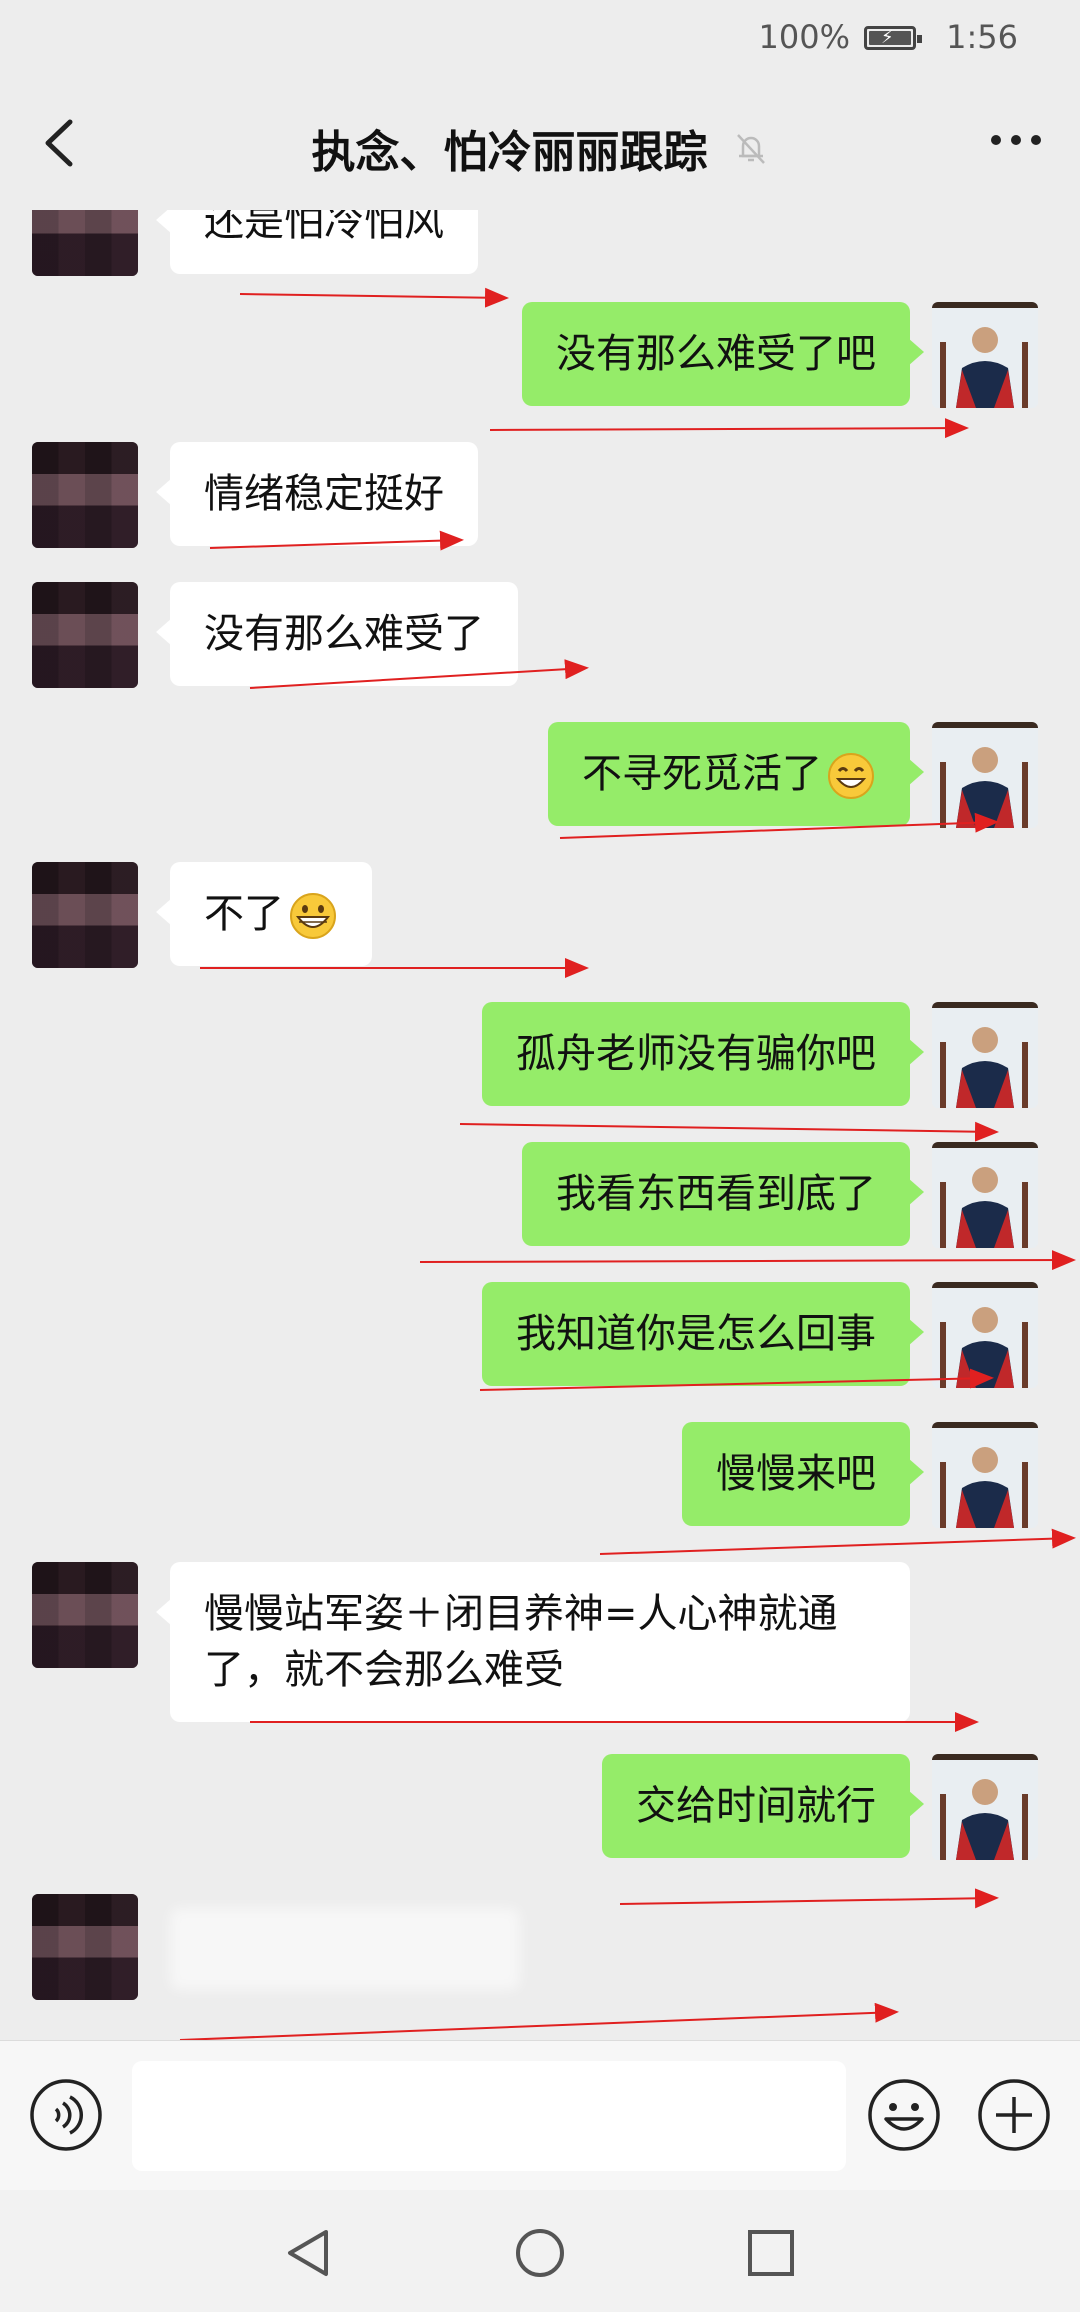 The image size is (1080, 2312). I want to click on sent-bubble: 慢慢来吧, so click(803, 1474).